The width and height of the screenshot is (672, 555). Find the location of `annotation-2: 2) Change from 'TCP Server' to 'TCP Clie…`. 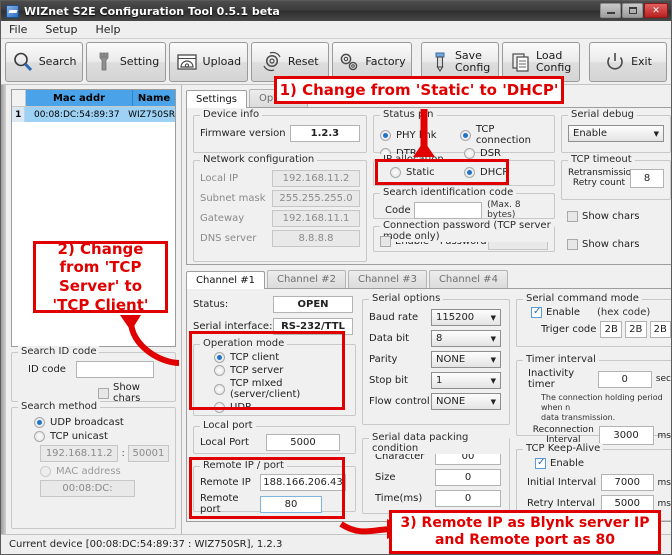

annotation-2: 2) Change from 'TCP Server' to 'TCP Clie… is located at coordinates (100, 277).